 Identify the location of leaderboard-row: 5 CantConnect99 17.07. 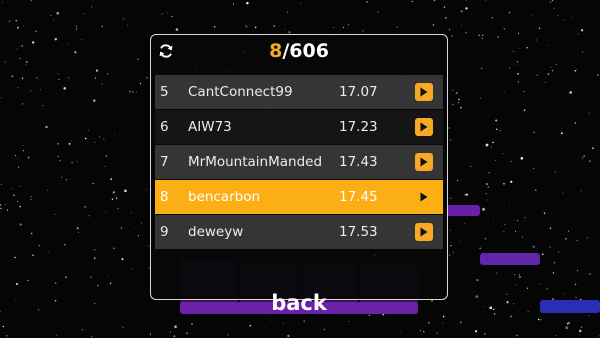
(299, 92).